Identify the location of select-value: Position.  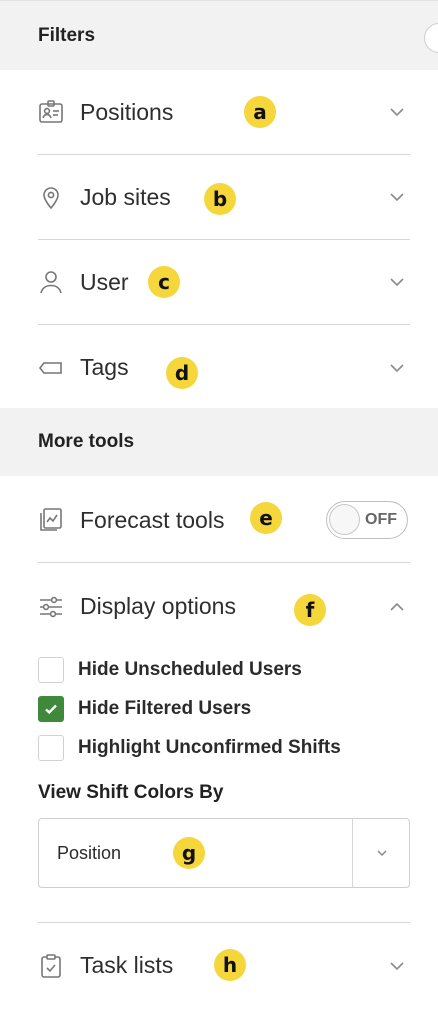
(89, 853).